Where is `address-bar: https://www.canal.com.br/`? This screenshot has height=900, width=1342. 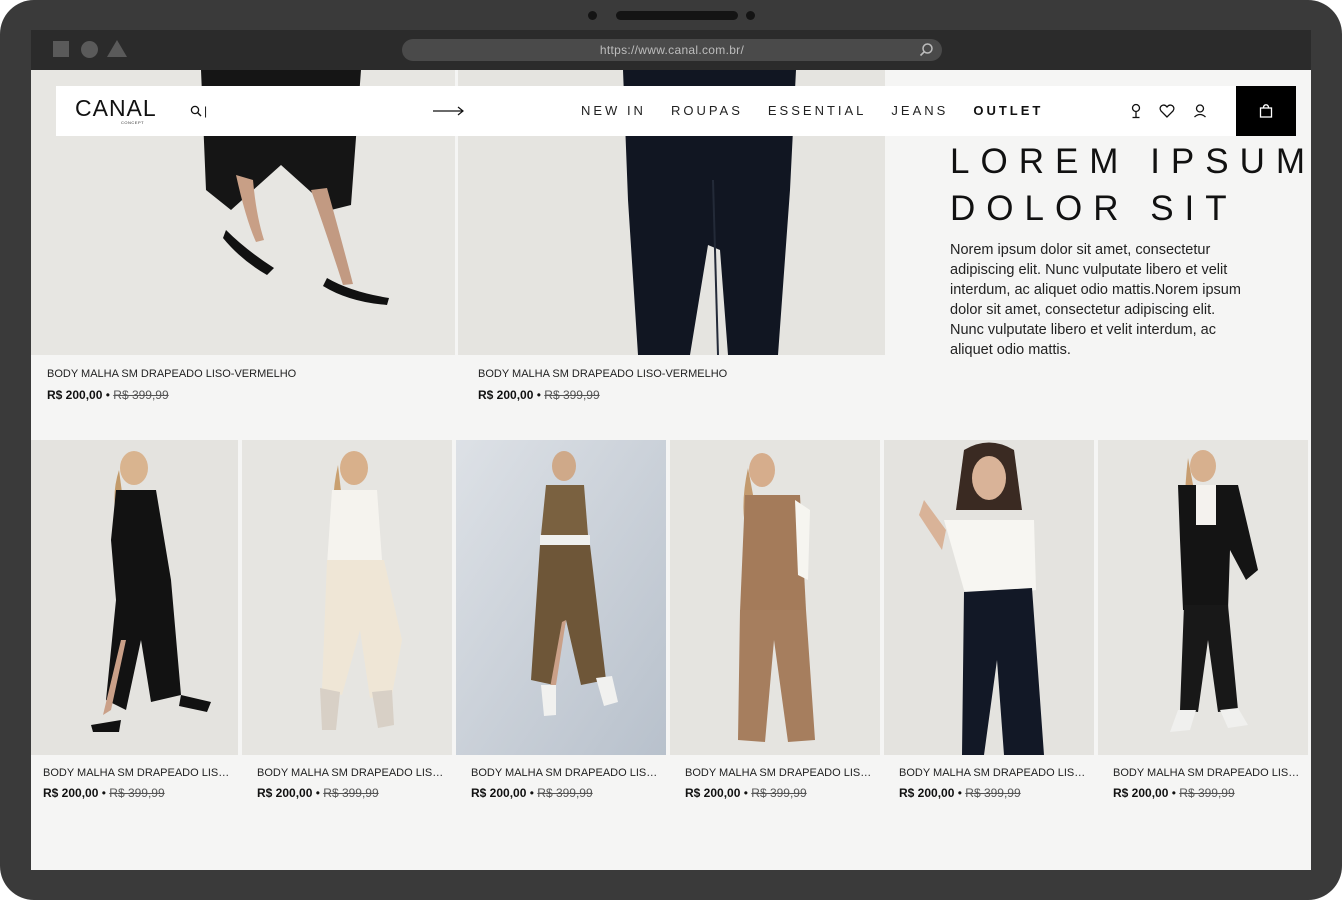 address-bar: https://www.canal.com.br/ is located at coordinates (672, 50).